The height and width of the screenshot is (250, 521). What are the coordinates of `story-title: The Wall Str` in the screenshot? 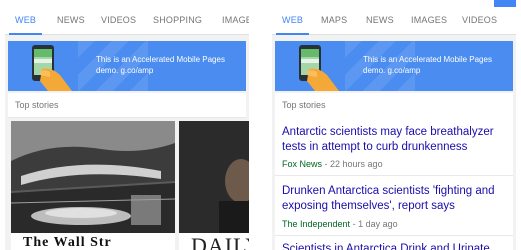 It's located at (67, 242).